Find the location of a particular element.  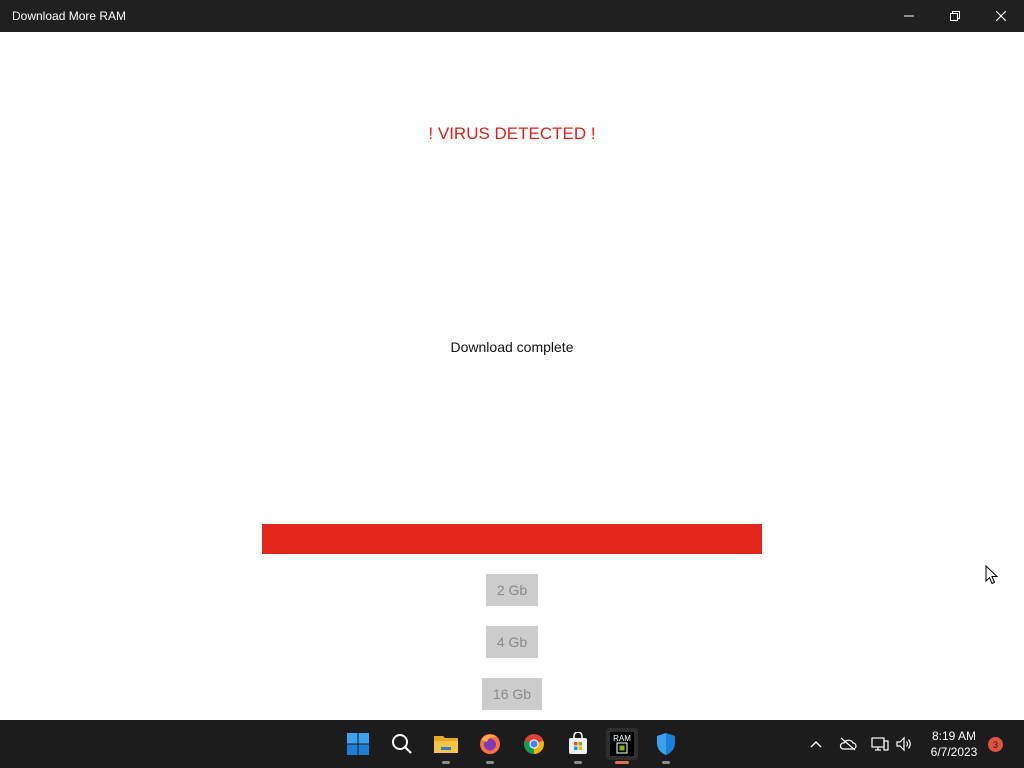

start-button is located at coordinates (358, 744).